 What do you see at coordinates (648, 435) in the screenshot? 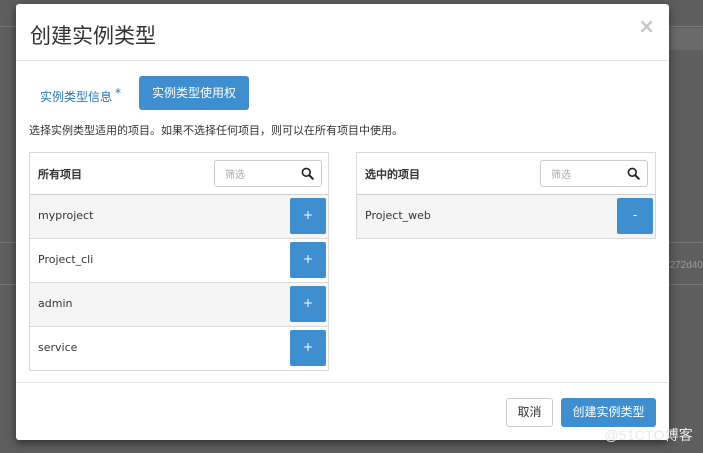
I see `watermark: @51CTO博客` at bounding box center [648, 435].